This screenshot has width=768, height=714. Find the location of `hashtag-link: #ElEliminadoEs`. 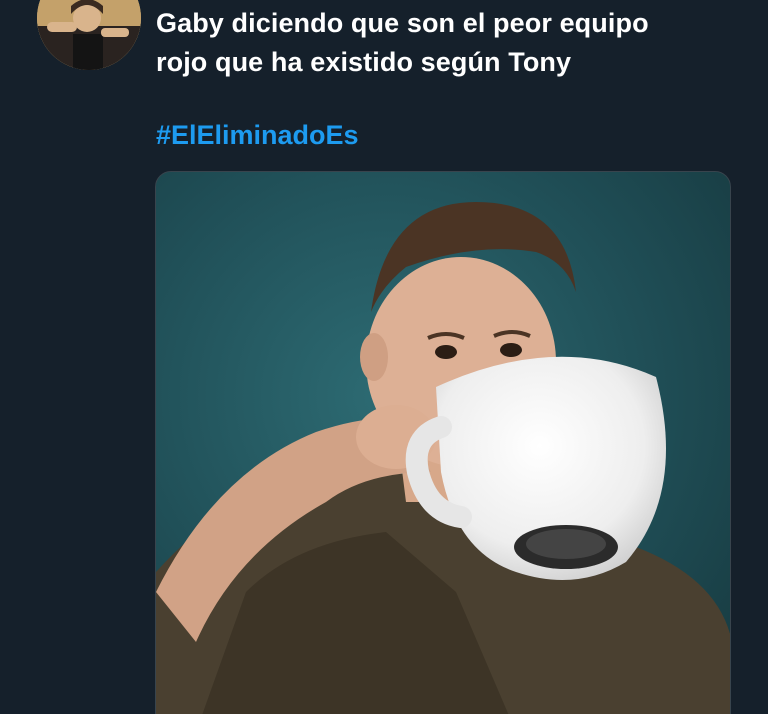

hashtag-link: #ElEliminadoEs is located at coordinates (257, 135).